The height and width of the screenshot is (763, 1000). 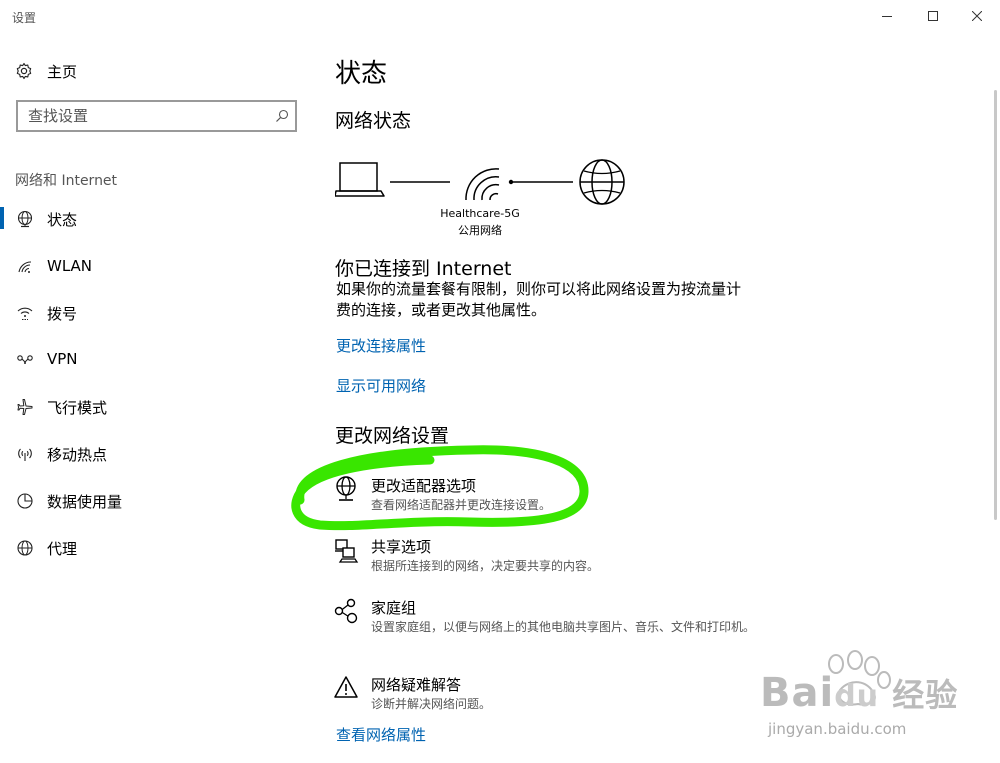 What do you see at coordinates (25, 313) in the screenshot?
I see `dialup-icon` at bounding box center [25, 313].